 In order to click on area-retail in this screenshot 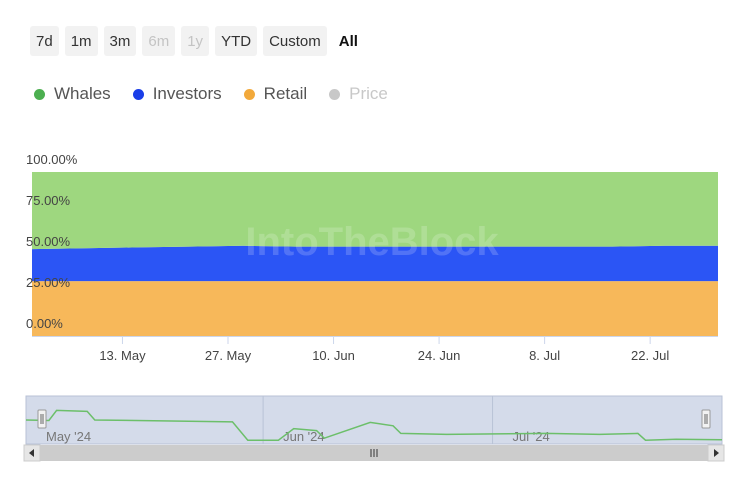, I will do `click(375, 308)`.